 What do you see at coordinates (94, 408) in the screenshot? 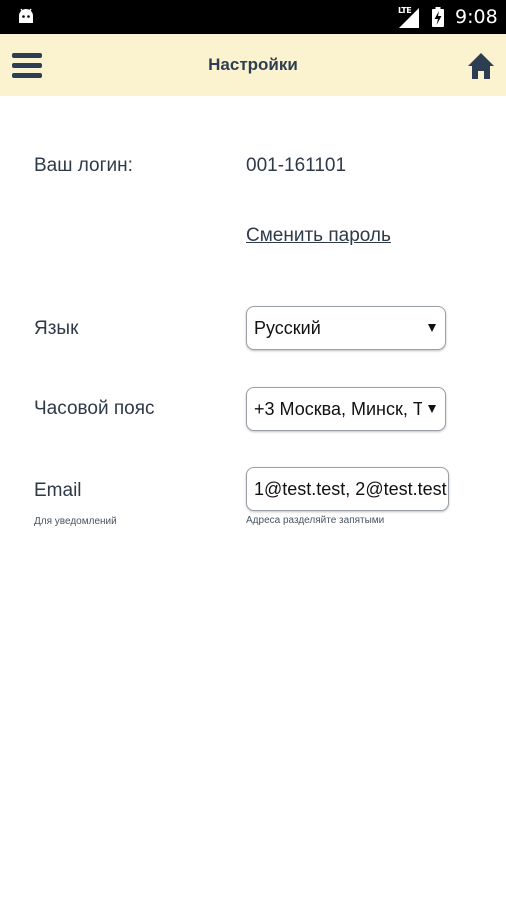
I see `timezone-label: Часовой пояс` at bounding box center [94, 408].